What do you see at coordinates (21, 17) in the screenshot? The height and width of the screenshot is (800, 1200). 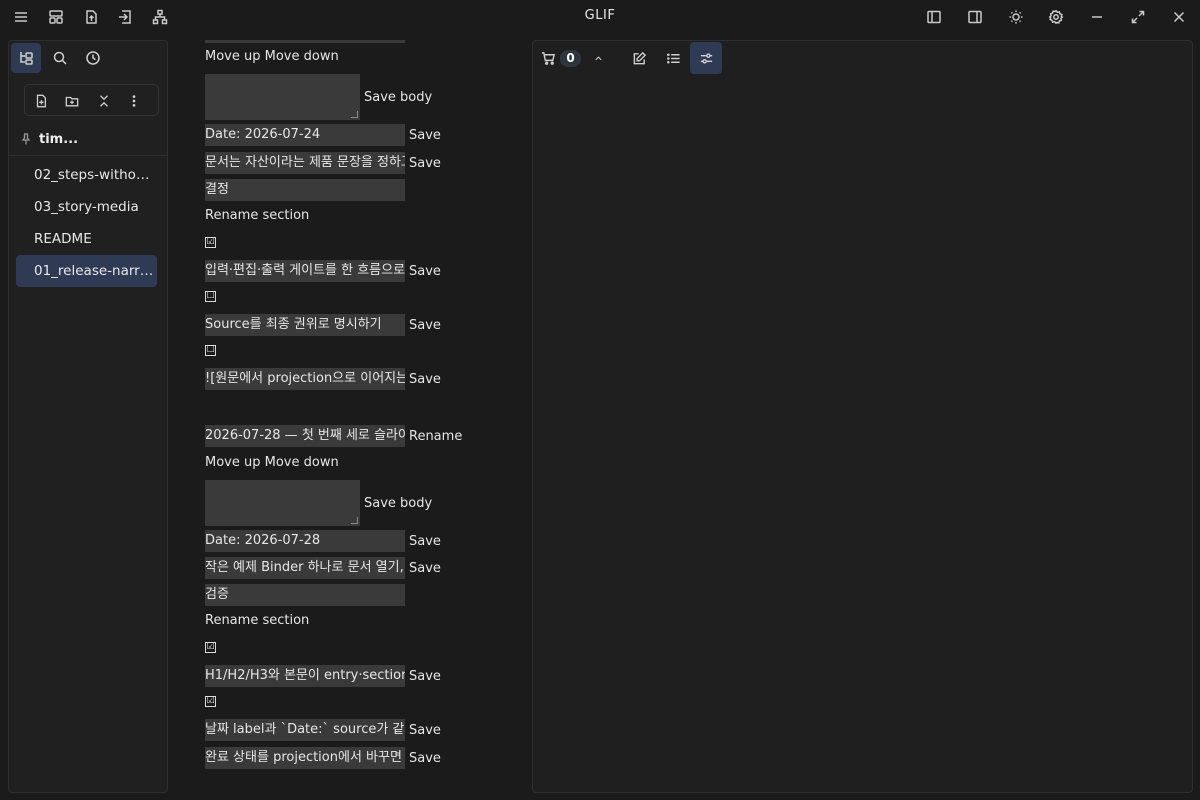 I see `menu-icon` at bounding box center [21, 17].